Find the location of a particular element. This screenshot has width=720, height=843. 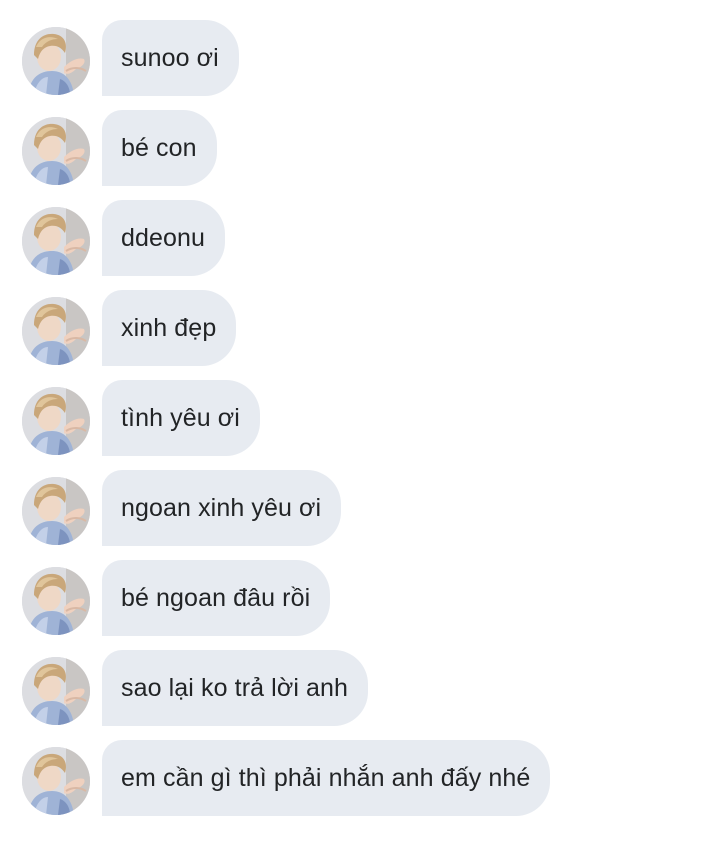

message-text: sao lại ko trả lời anh is located at coordinates (235, 687).